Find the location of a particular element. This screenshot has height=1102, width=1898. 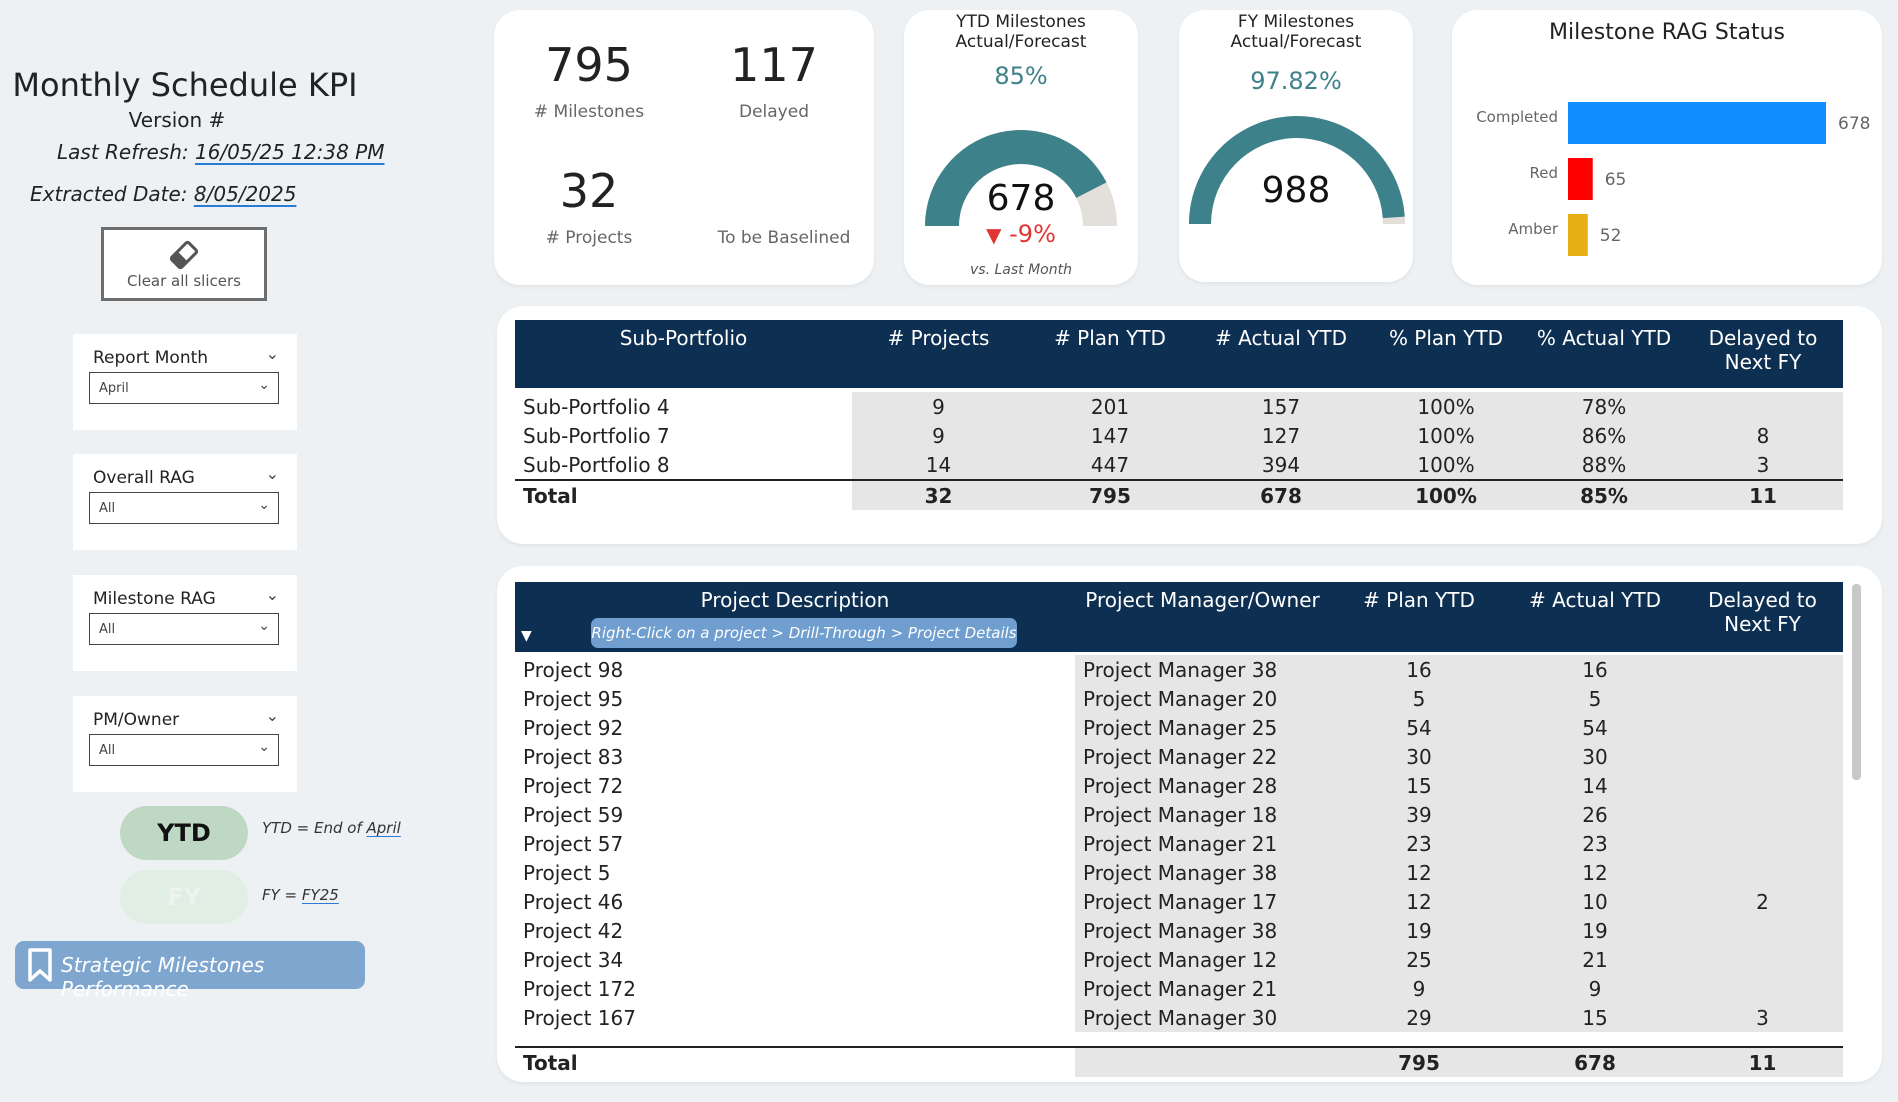

table-row: Project 72 Project Manager 28 15 14 is located at coordinates (1179, 785).